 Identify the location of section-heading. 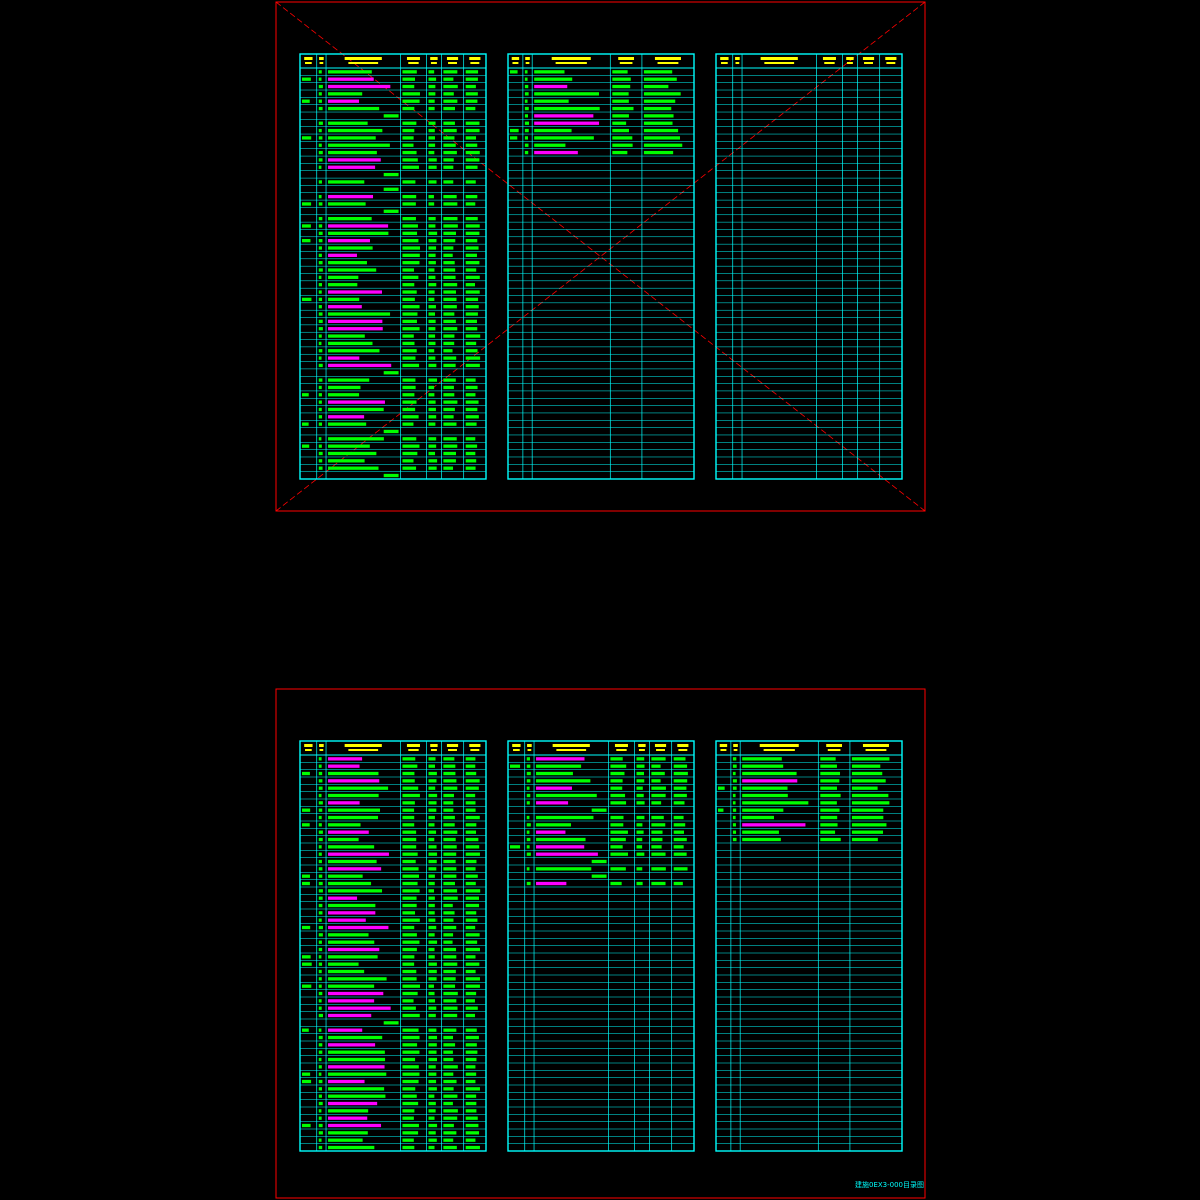
(599, 810).